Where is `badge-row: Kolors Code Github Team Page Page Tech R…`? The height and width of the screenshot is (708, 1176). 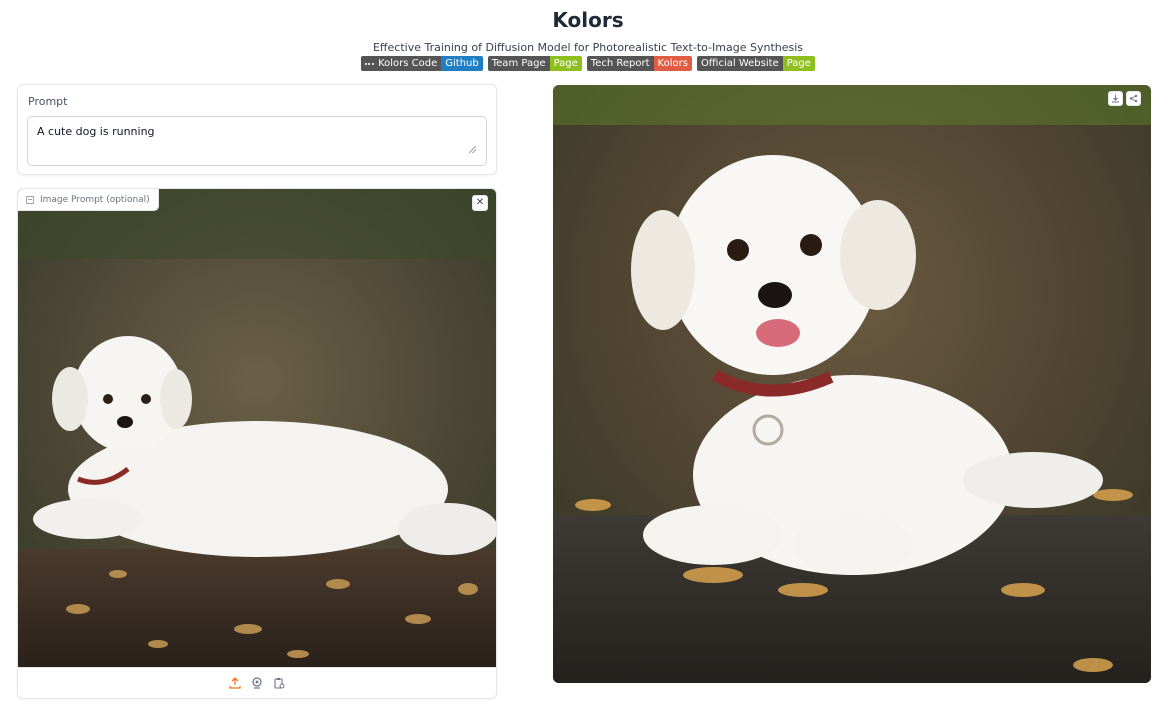
badge-row: Kolors Code Github Team Page Page Tech R… is located at coordinates (588, 63).